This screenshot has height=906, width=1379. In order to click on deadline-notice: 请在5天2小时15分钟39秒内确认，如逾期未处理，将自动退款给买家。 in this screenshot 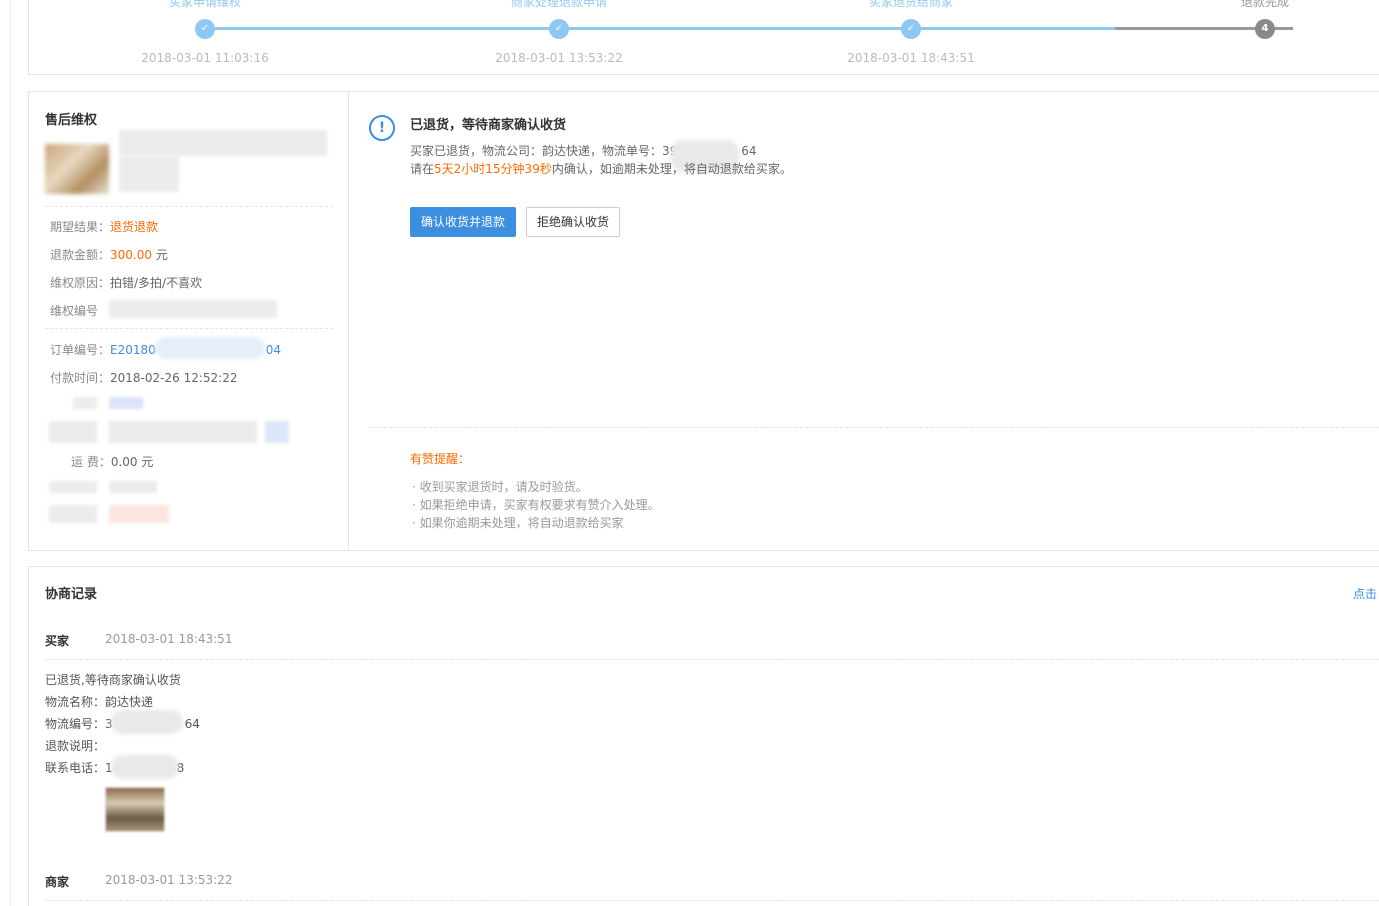, I will do `click(601, 168)`.